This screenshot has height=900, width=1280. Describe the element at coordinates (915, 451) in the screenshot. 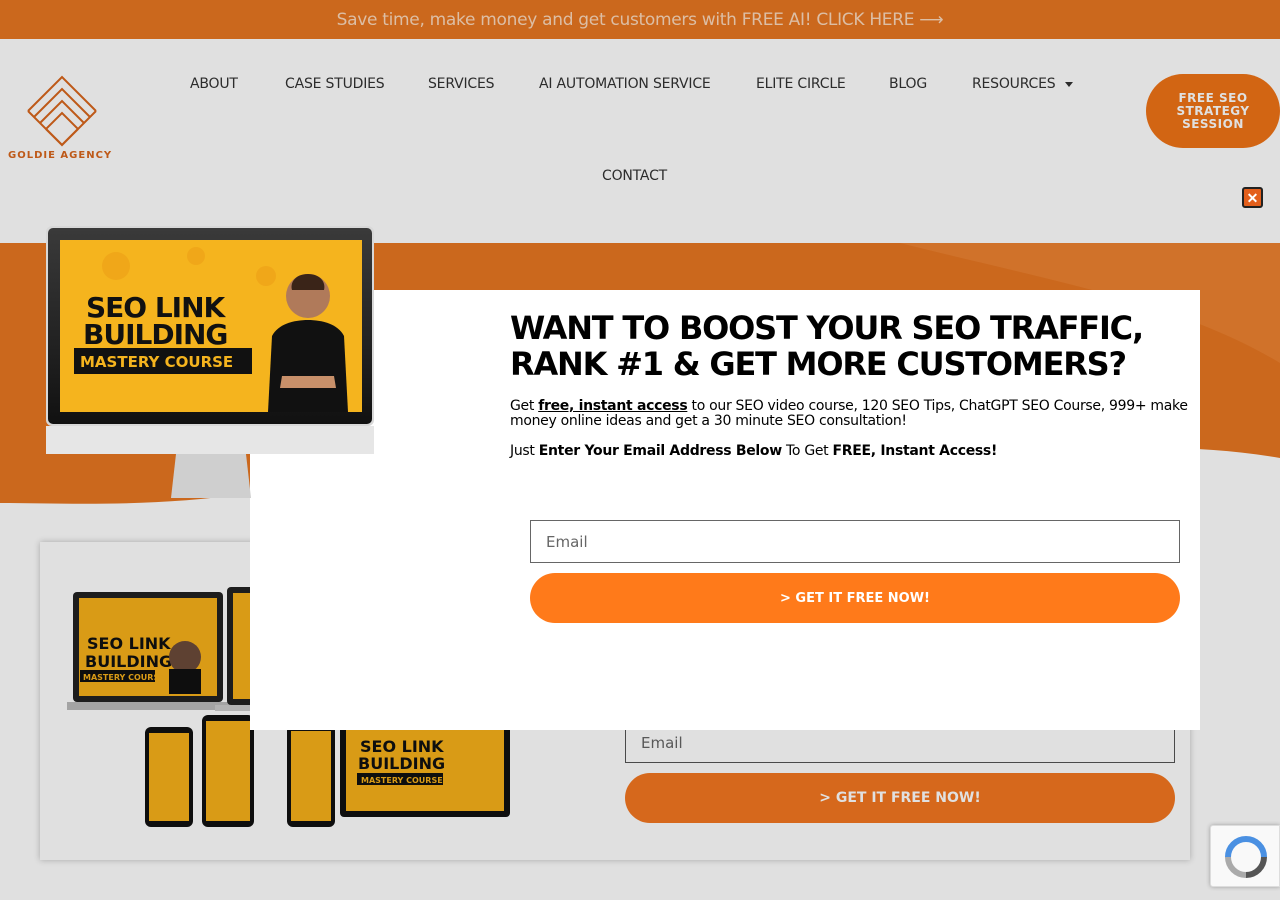

I see `popup-desc2-bold2: FREE, Instant Access!` at that location.